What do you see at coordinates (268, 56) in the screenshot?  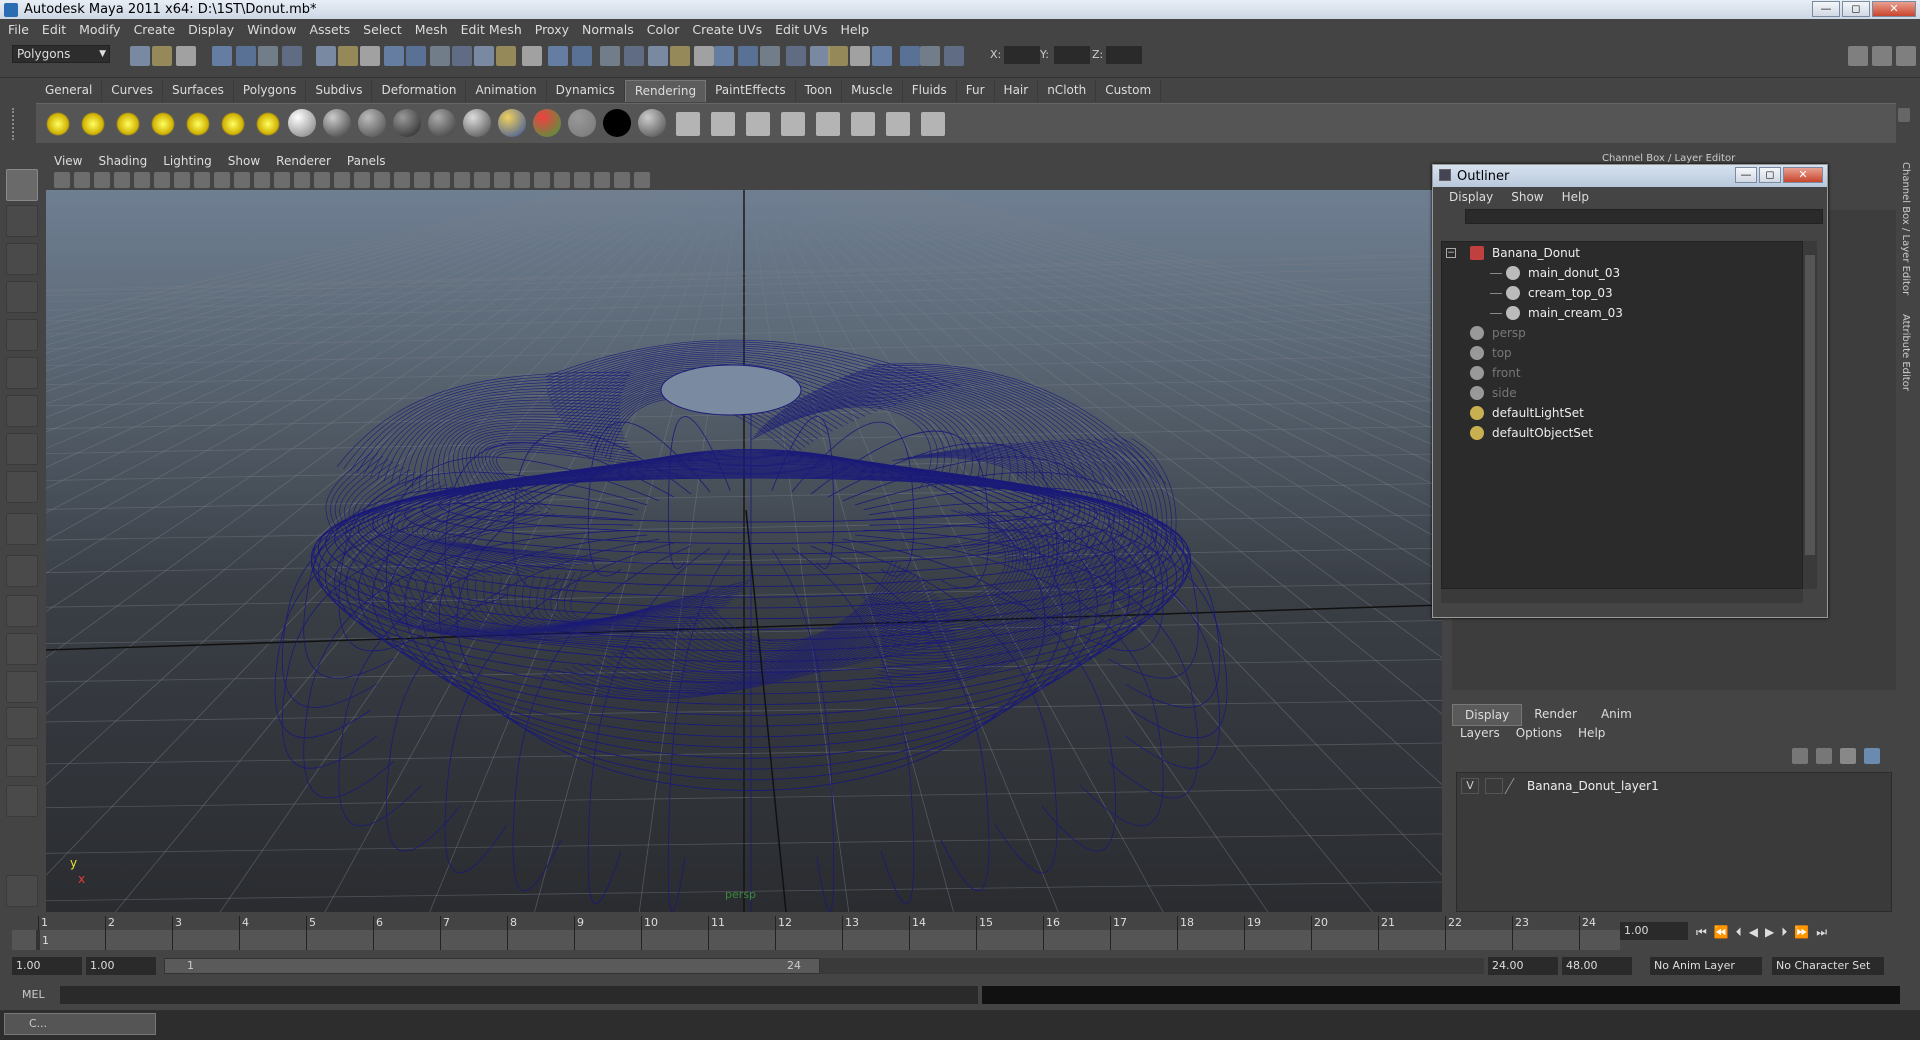 I see `select-component-icon` at bounding box center [268, 56].